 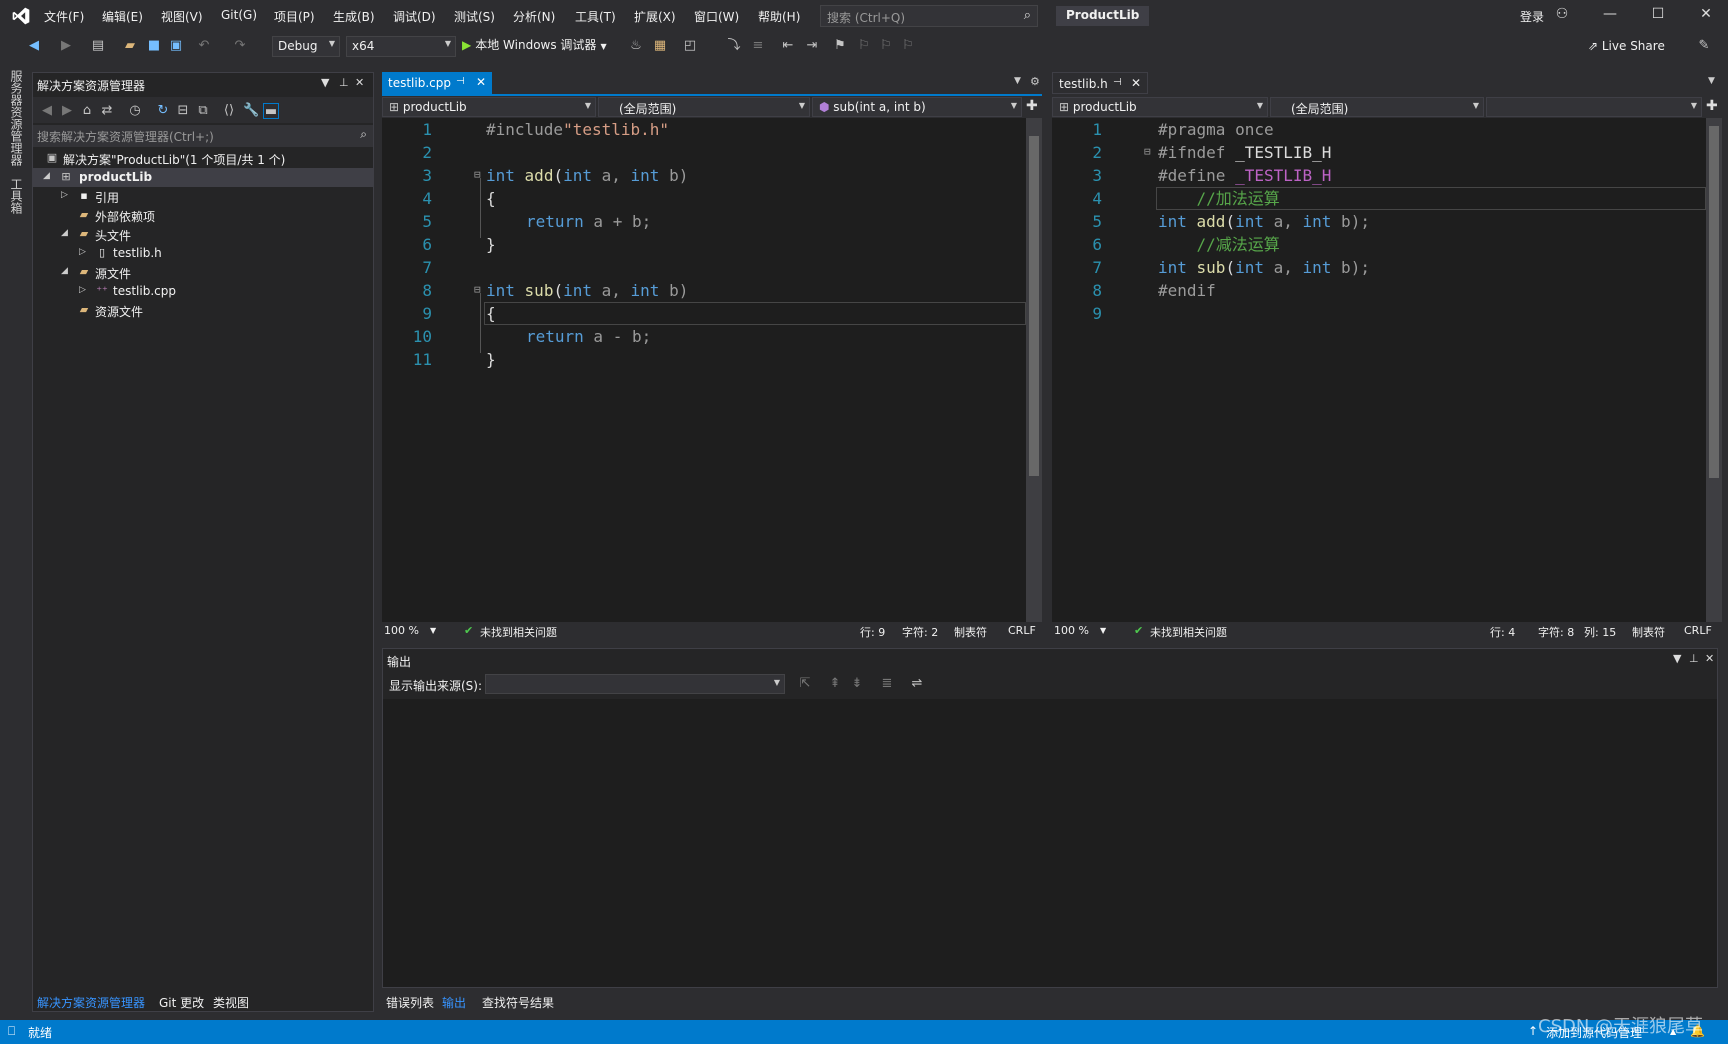 What do you see at coordinates (690, 46) in the screenshot?
I see `browser-icon: ◰` at bounding box center [690, 46].